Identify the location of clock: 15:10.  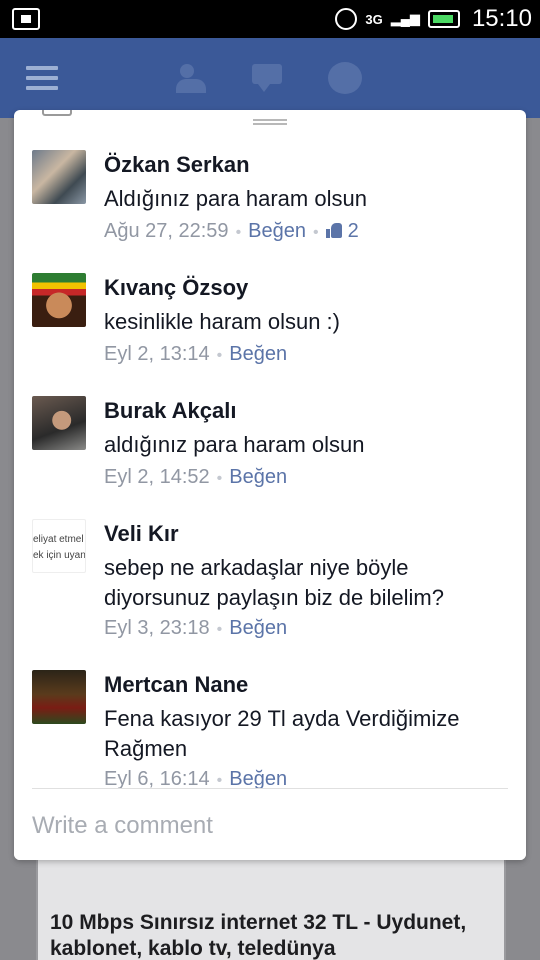
(501, 18).